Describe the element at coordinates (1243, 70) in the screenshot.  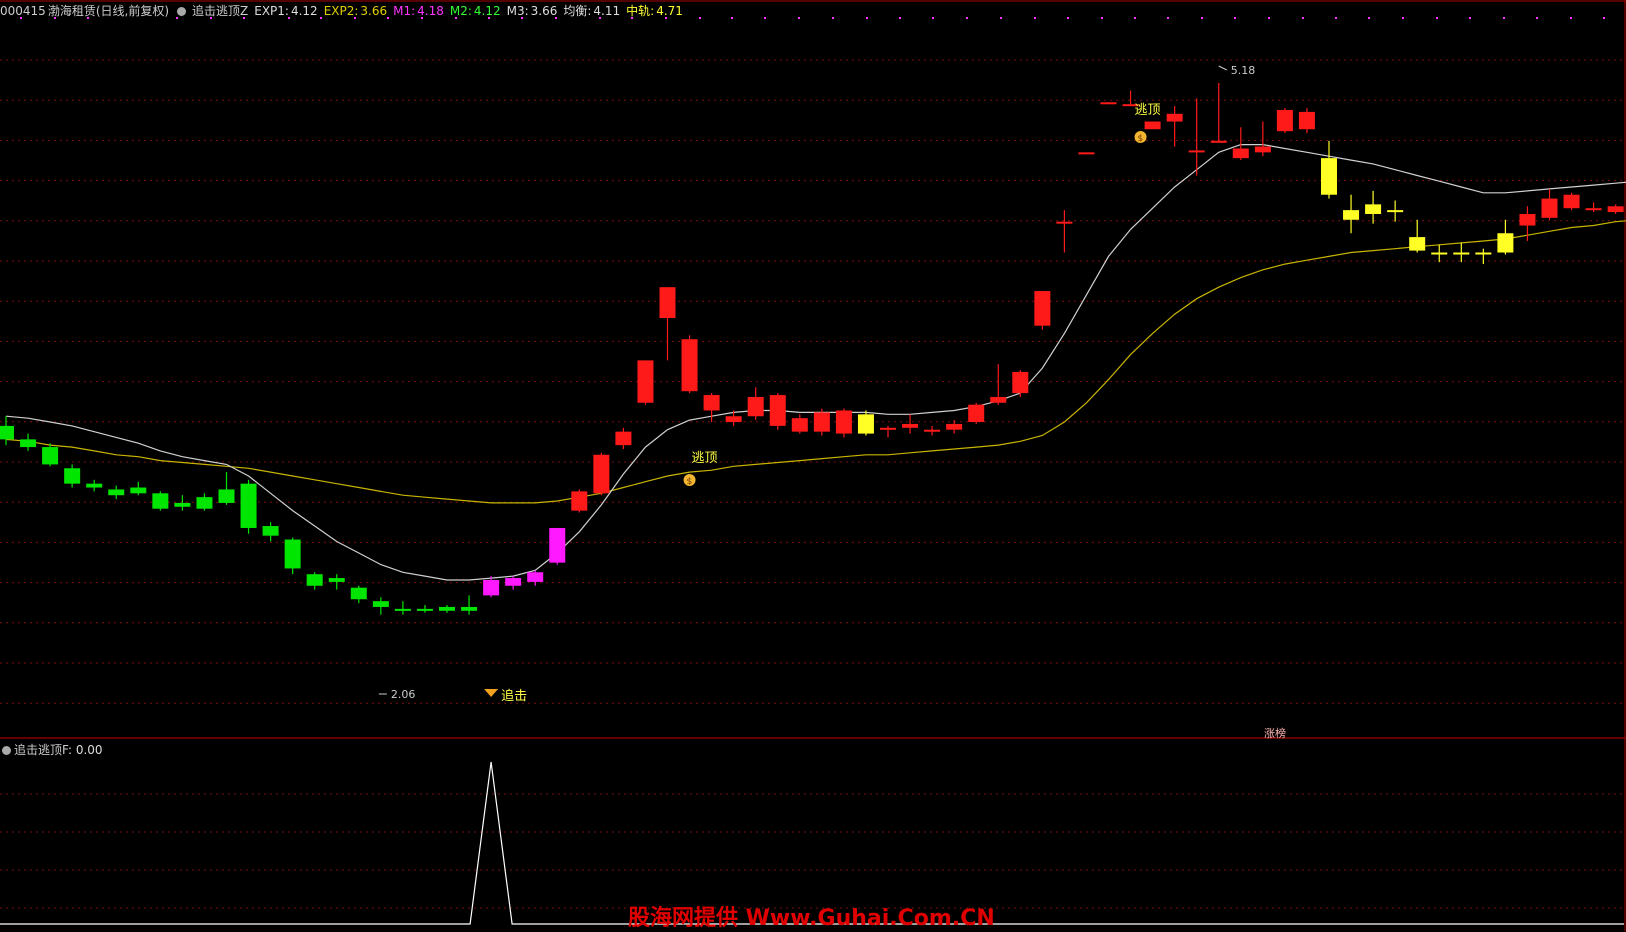
I see `high-price-label: 5.18` at that location.